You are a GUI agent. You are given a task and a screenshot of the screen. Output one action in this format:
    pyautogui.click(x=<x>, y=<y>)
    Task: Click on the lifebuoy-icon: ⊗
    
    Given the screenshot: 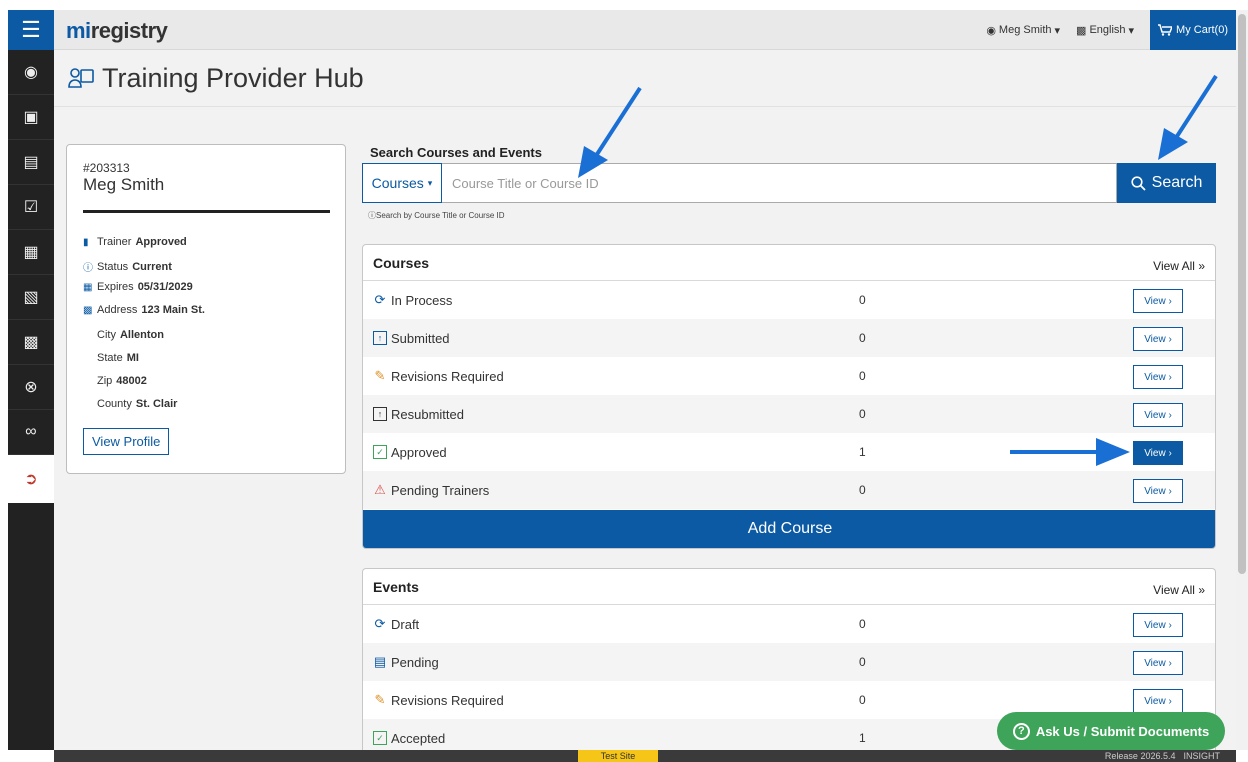 What is the action you would take?
    pyautogui.click(x=31, y=387)
    